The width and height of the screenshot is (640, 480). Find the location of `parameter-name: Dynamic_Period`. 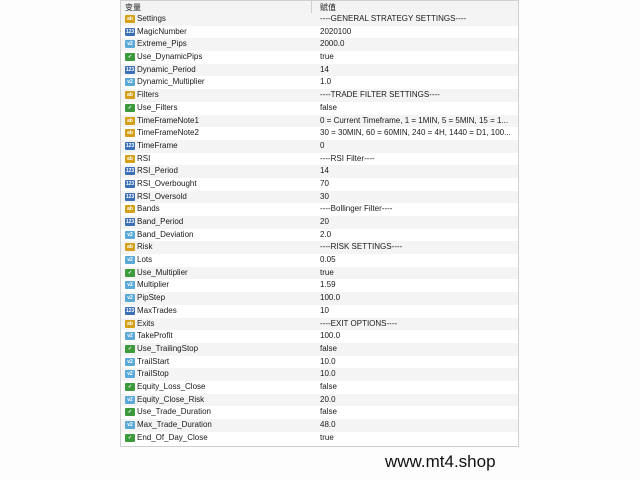

parameter-name: Dynamic_Period is located at coordinates (166, 69).